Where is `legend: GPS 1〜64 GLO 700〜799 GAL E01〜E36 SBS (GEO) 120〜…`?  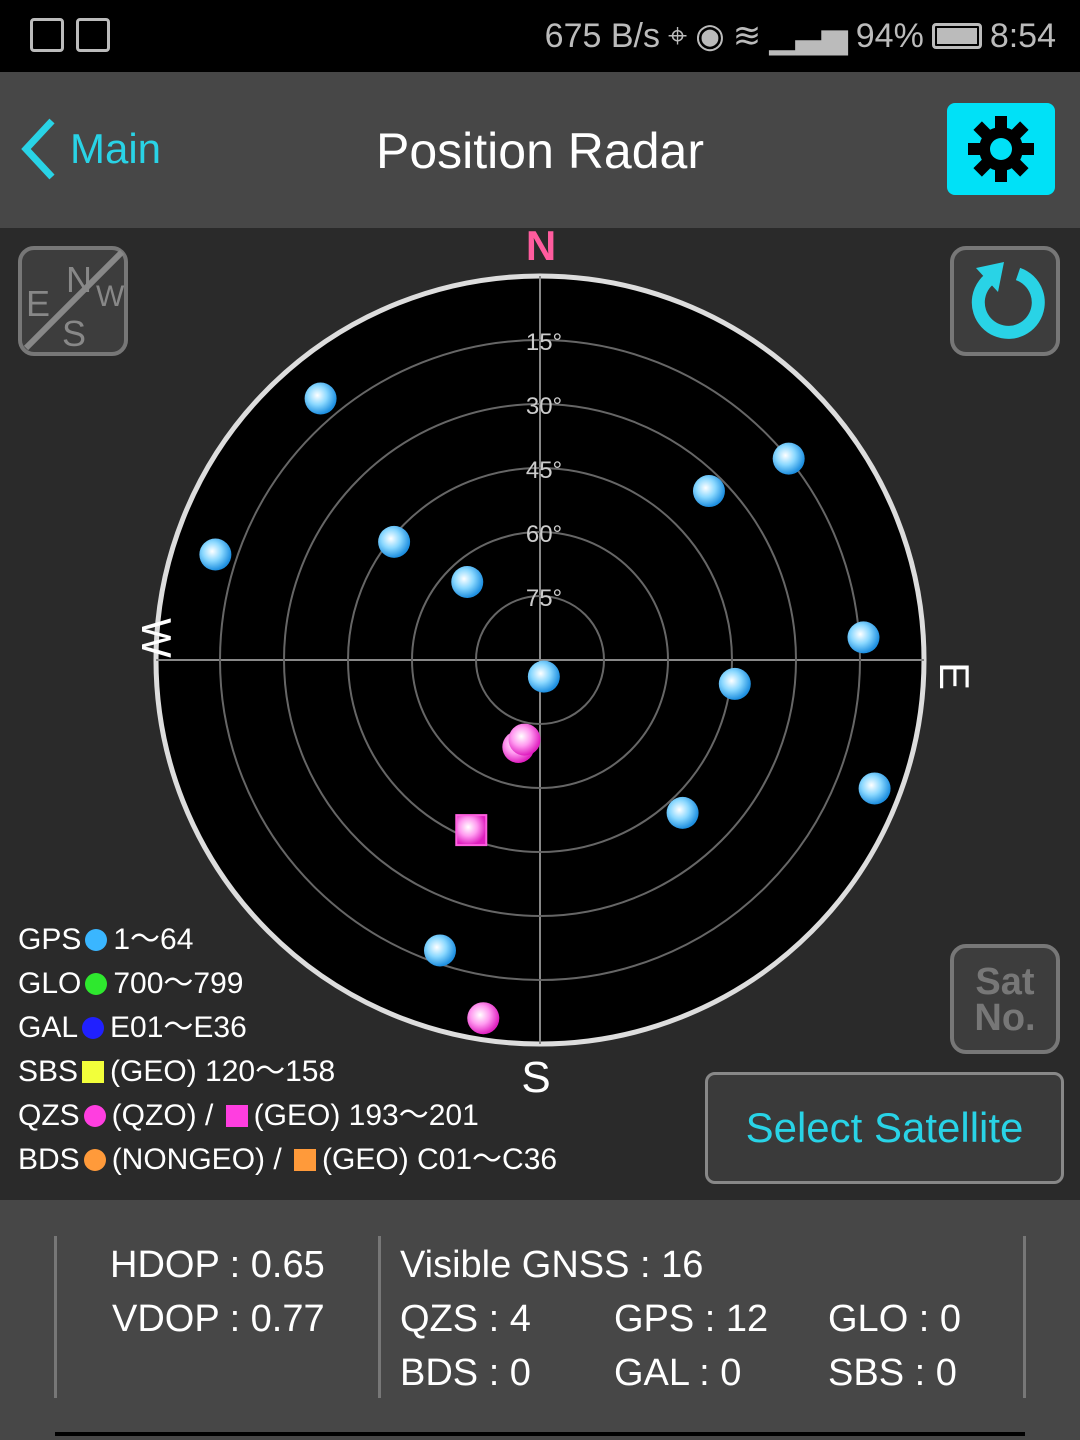
legend: GPS 1〜64 GLO 700〜799 GAL E01〜E36 SBS (GEO) 120〜… is located at coordinates (287, 1050).